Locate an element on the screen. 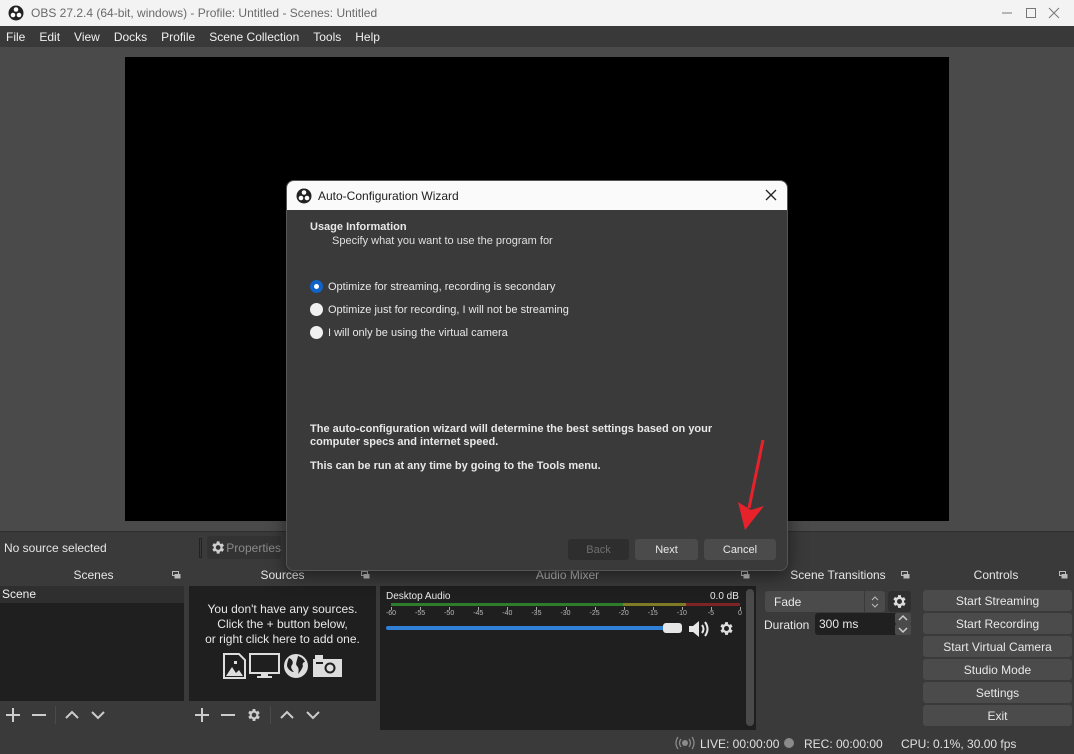 Image resolution: width=1074 pixels, height=754 pixels. meter-tick-label: -30 is located at coordinates (565, 613).